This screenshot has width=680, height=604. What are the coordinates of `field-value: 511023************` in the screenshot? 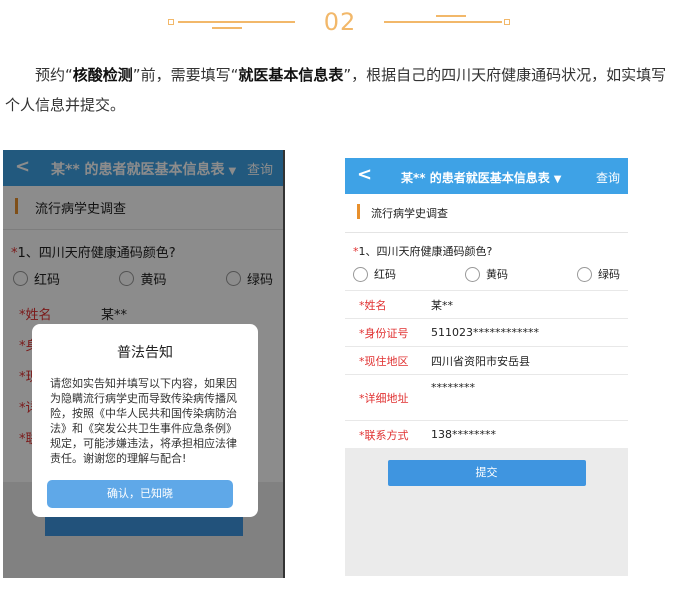 It's located at (485, 332).